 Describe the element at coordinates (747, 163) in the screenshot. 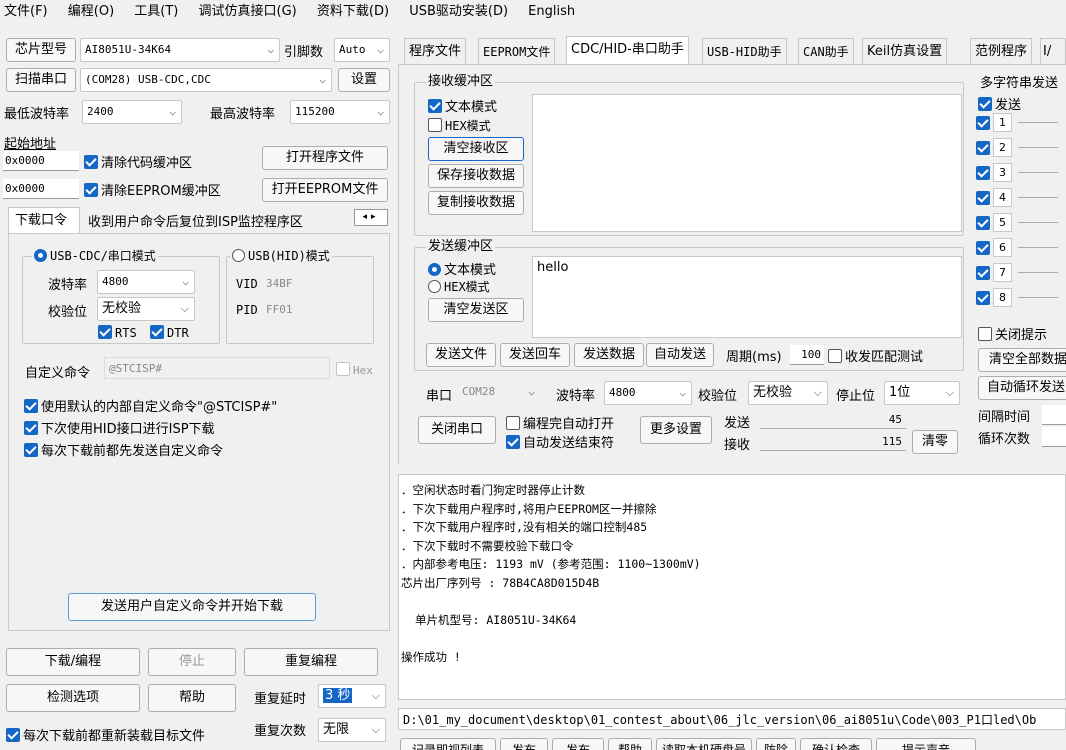

I see `receive-textarea` at that location.